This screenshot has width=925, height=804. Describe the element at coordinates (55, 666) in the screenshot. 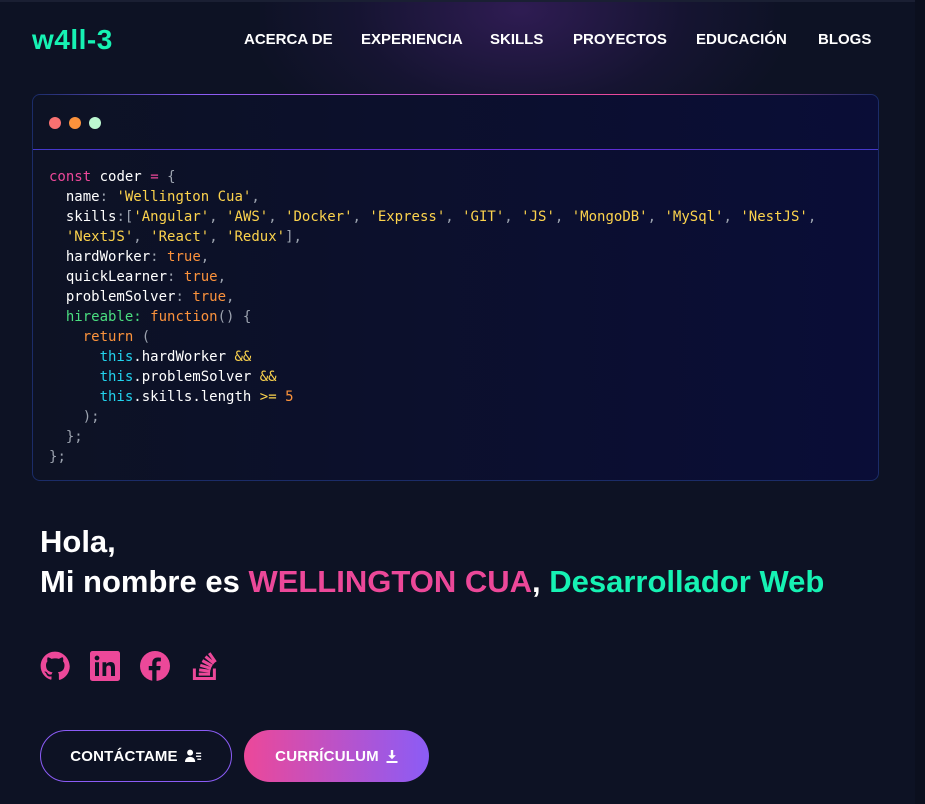

I see `github-icon` at that location.